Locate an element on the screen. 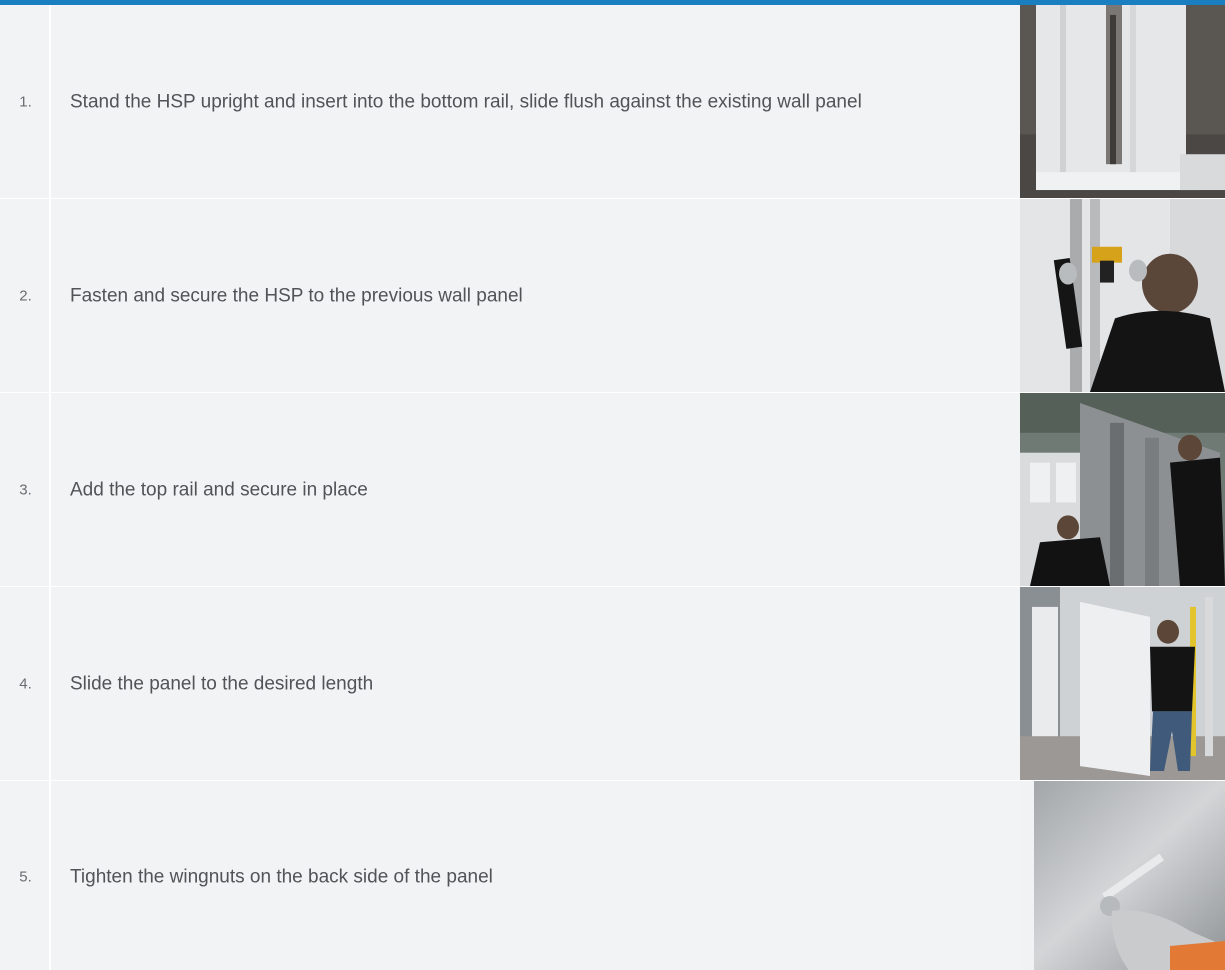  step-number-cell: 3. is located at coordinates (25, 489).